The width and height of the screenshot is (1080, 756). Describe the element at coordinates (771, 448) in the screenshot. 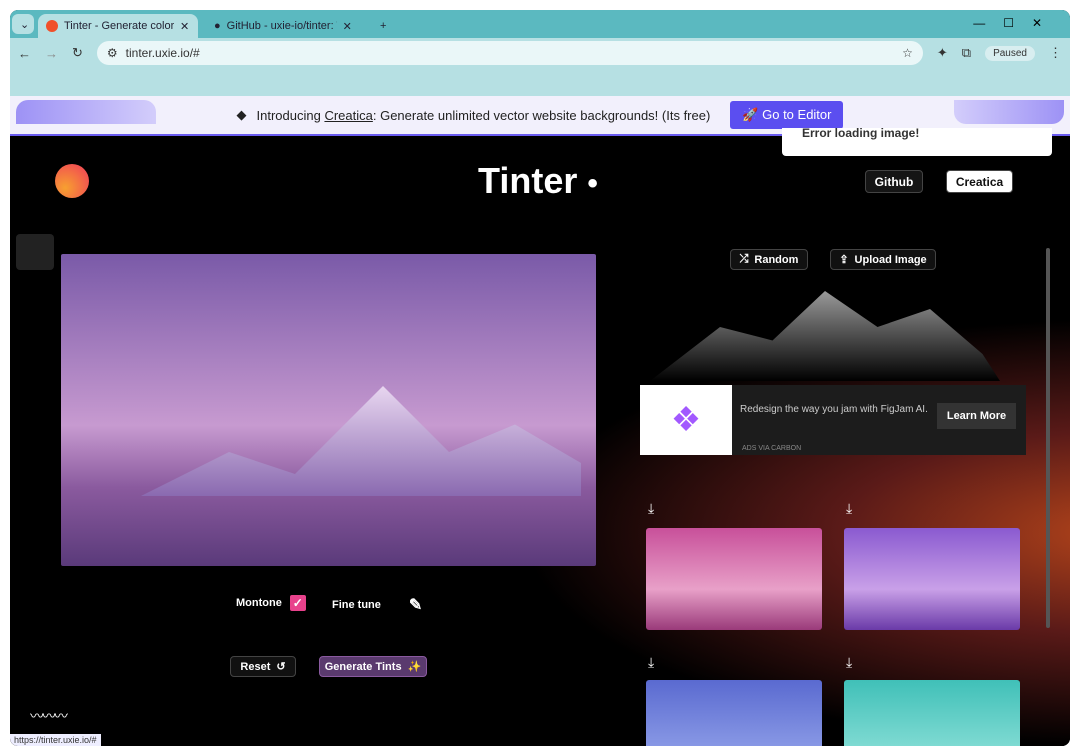

I see `ads-via-carbon-link: ADS VIA CARBON` at that location.